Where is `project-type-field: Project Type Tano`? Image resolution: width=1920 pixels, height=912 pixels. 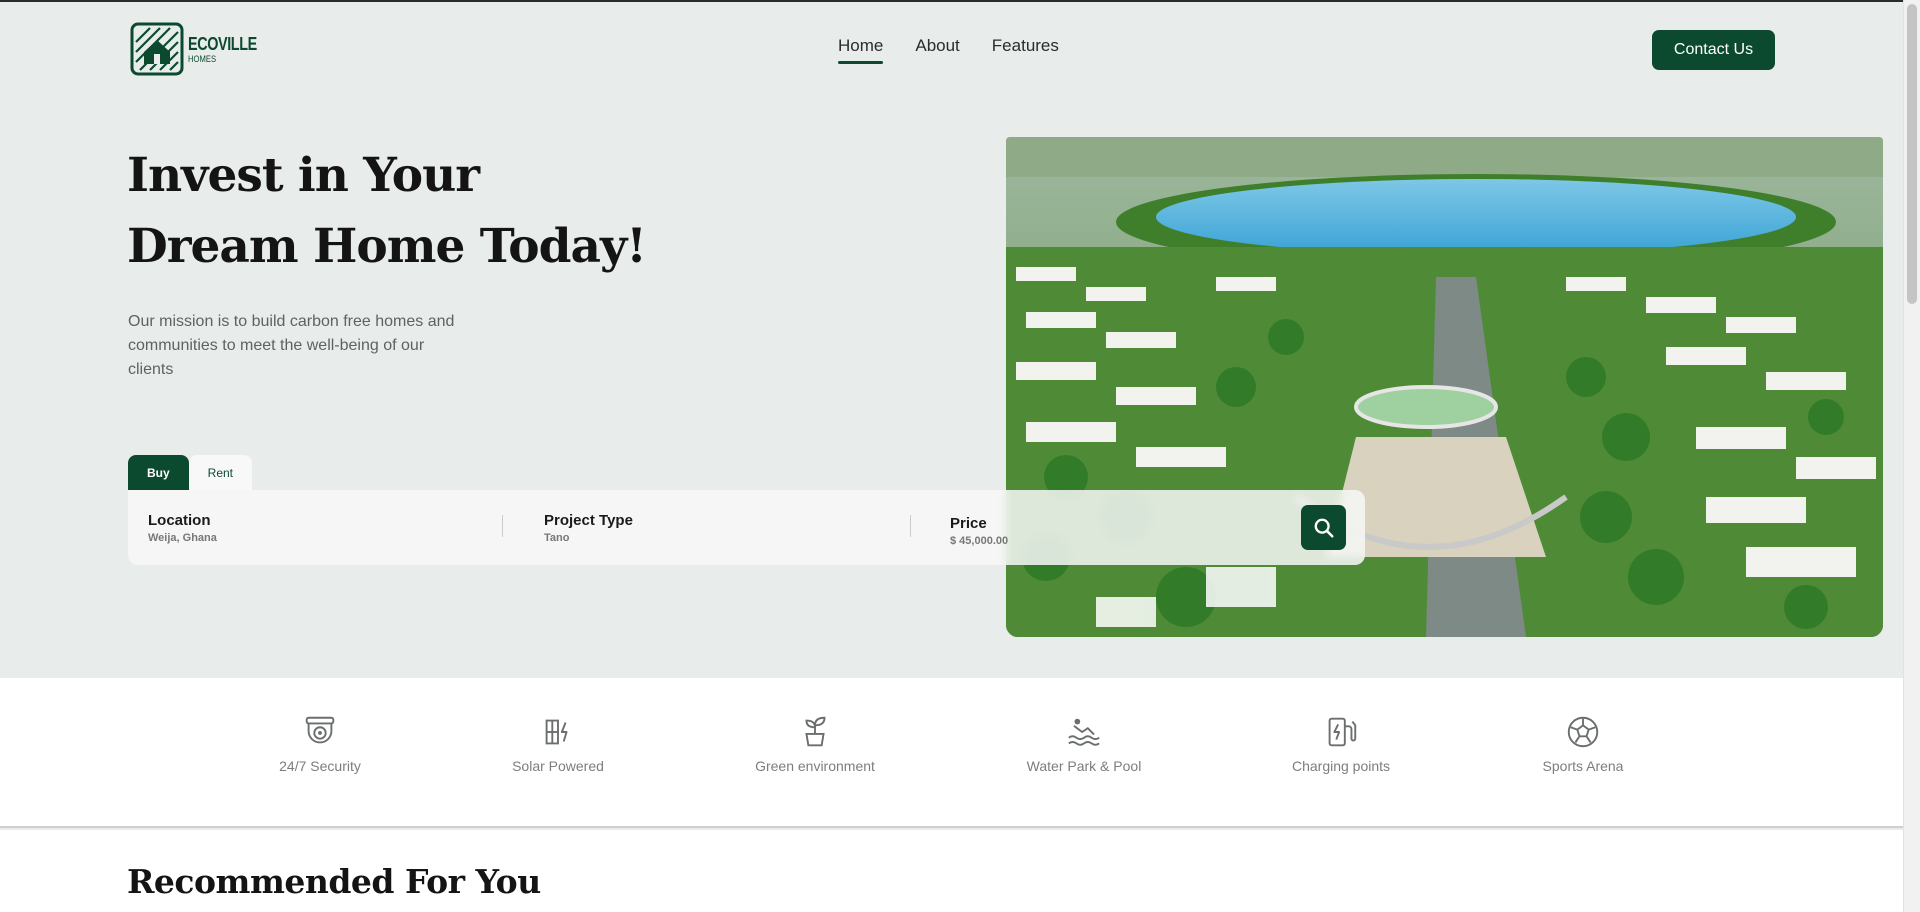
project-type-field: Project Type Tano is located at coordinates (588, 527).